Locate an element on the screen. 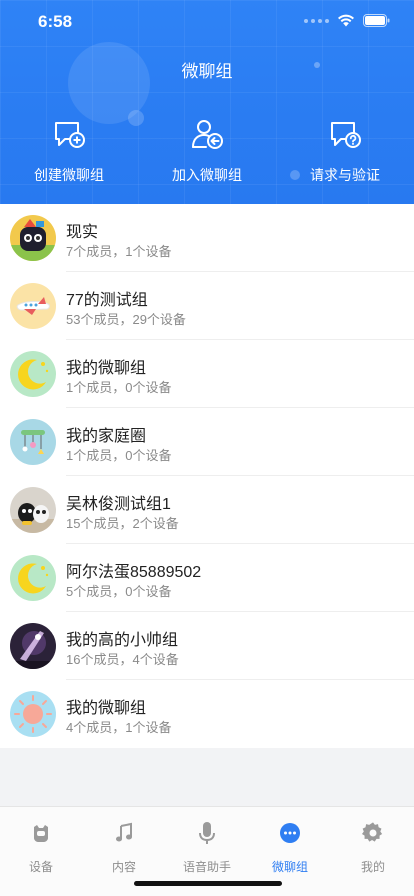  requests-verification-button: 请求与验证 is located at coordinates (345, 151).